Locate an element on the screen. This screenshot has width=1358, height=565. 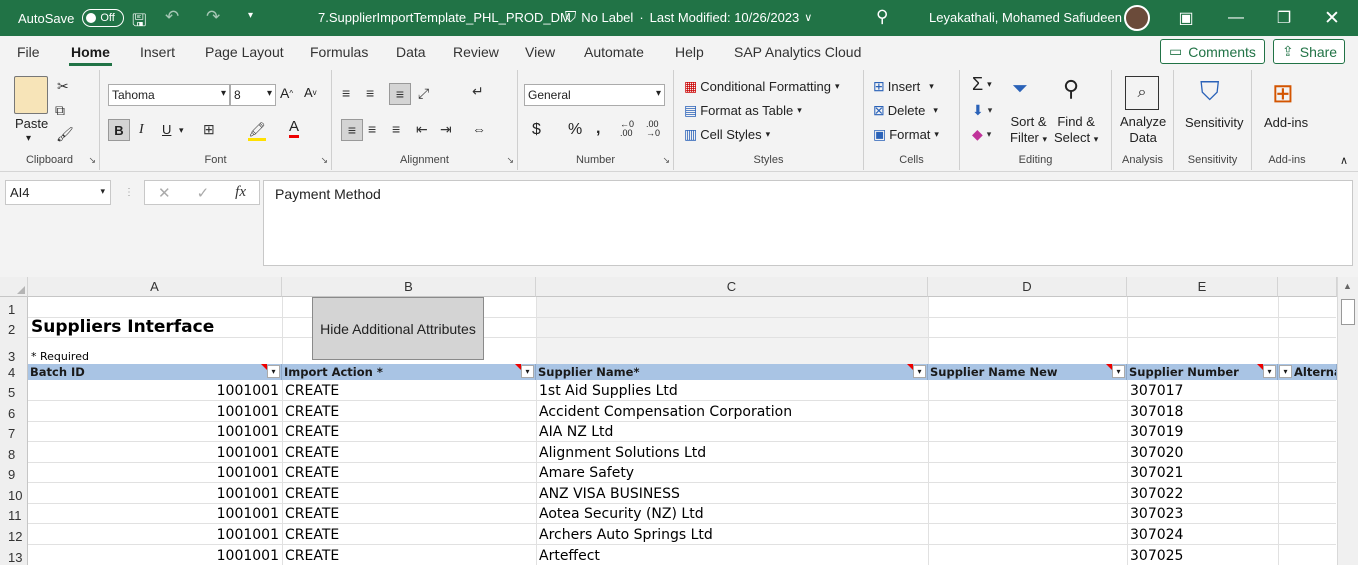
row-header: 10 is located at coordinates (14, 492).